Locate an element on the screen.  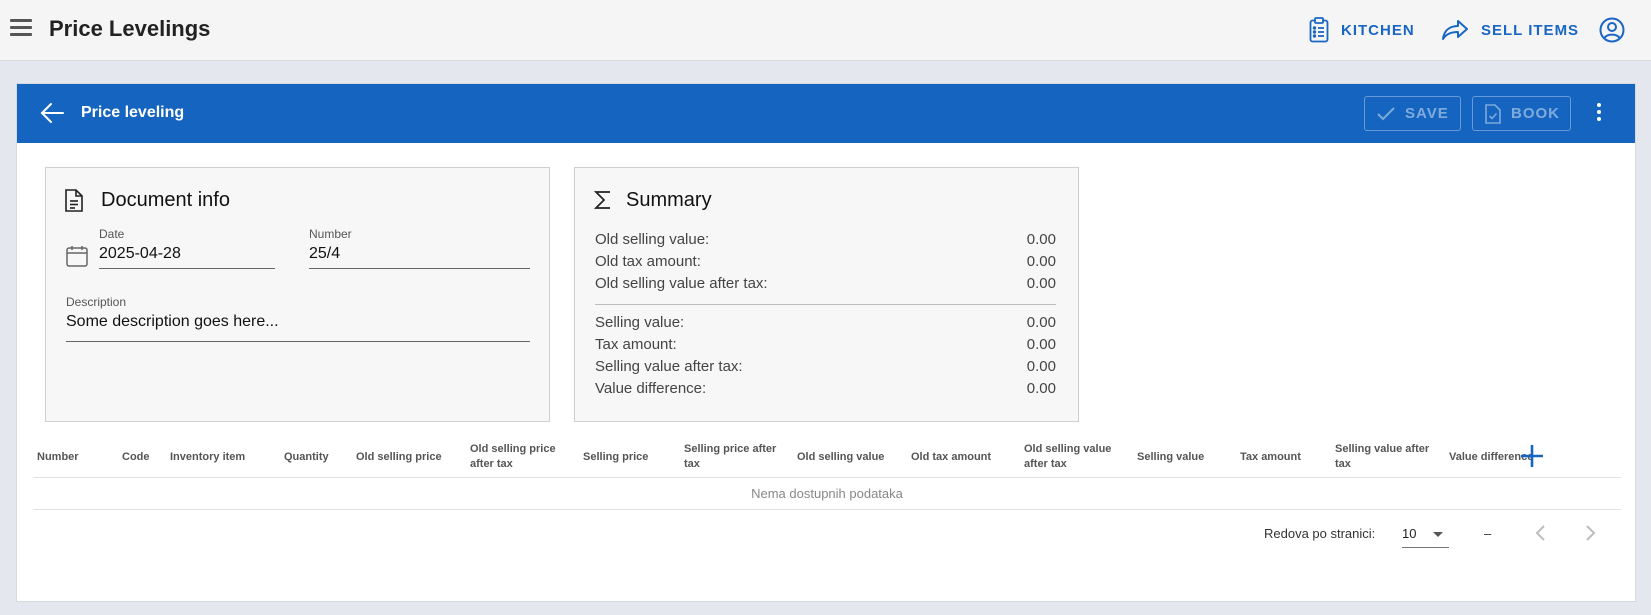
app-bar: Price Levelings KITCHEN SELL ITEMS is located at coordinates (825, 30).